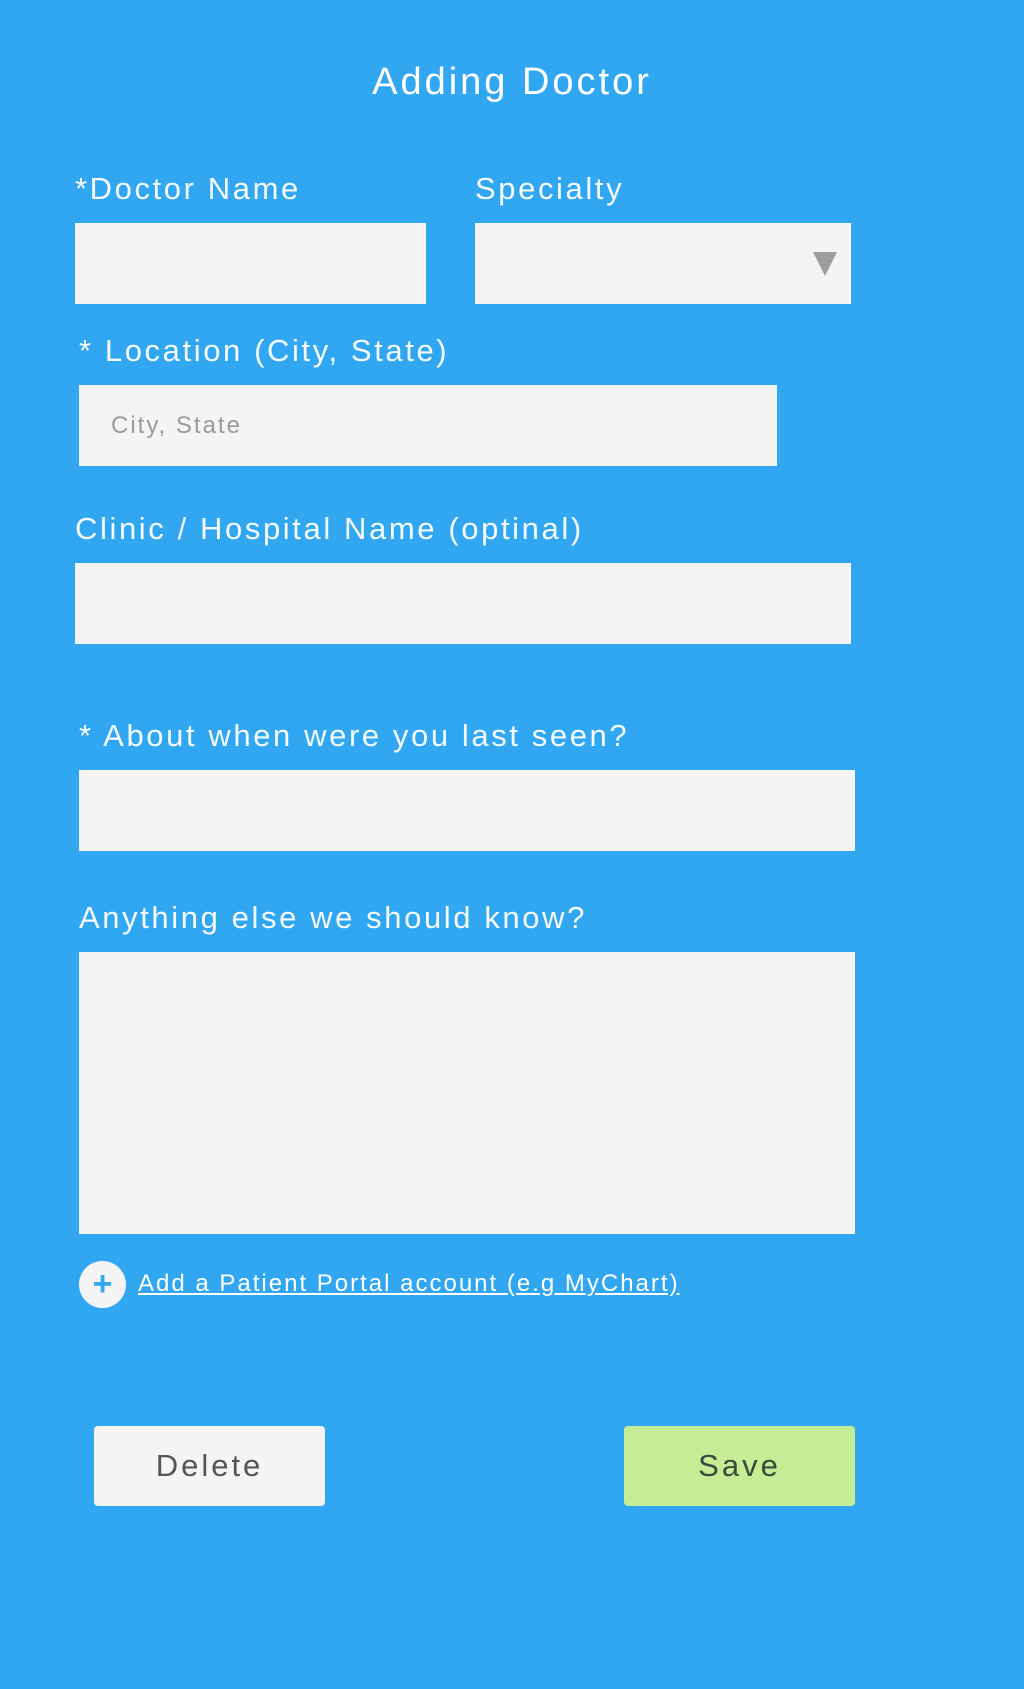 The height and width of the screenshot is (1689, 1024). What do you see at coordinates (250, 263) in the screenshot?
I see `doctor-name-input` at bounding box center [250, 263].